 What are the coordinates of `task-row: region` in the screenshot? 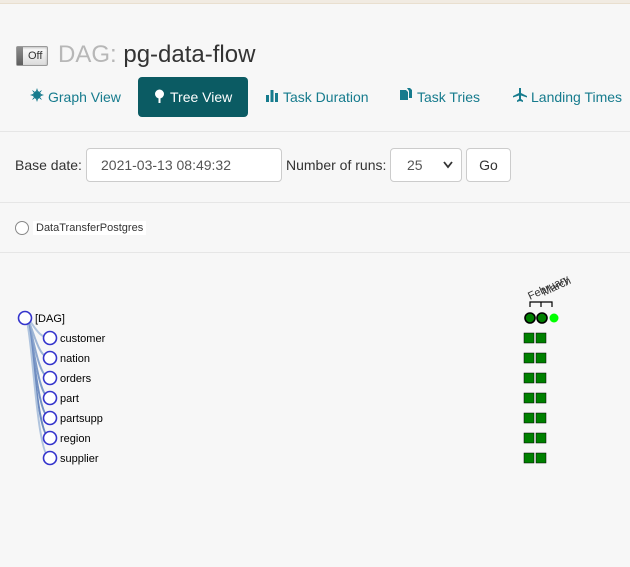 It's located at (294, 438).